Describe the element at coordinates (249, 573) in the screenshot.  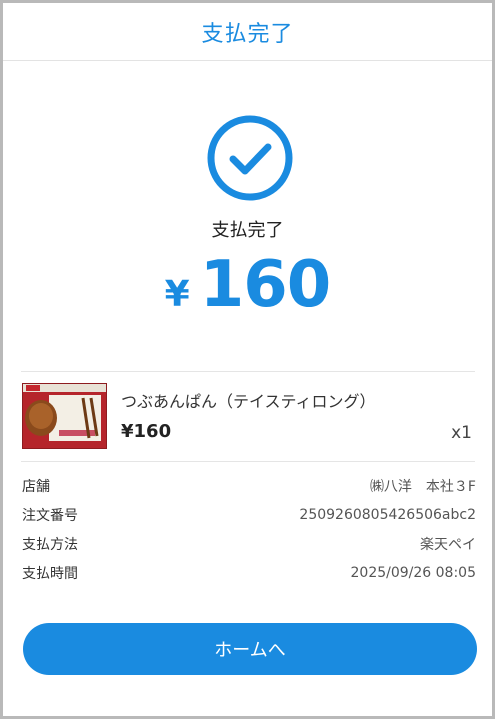
I see `info-row-payment-time: 支払時間 2025/09/26 08:05` at that location.